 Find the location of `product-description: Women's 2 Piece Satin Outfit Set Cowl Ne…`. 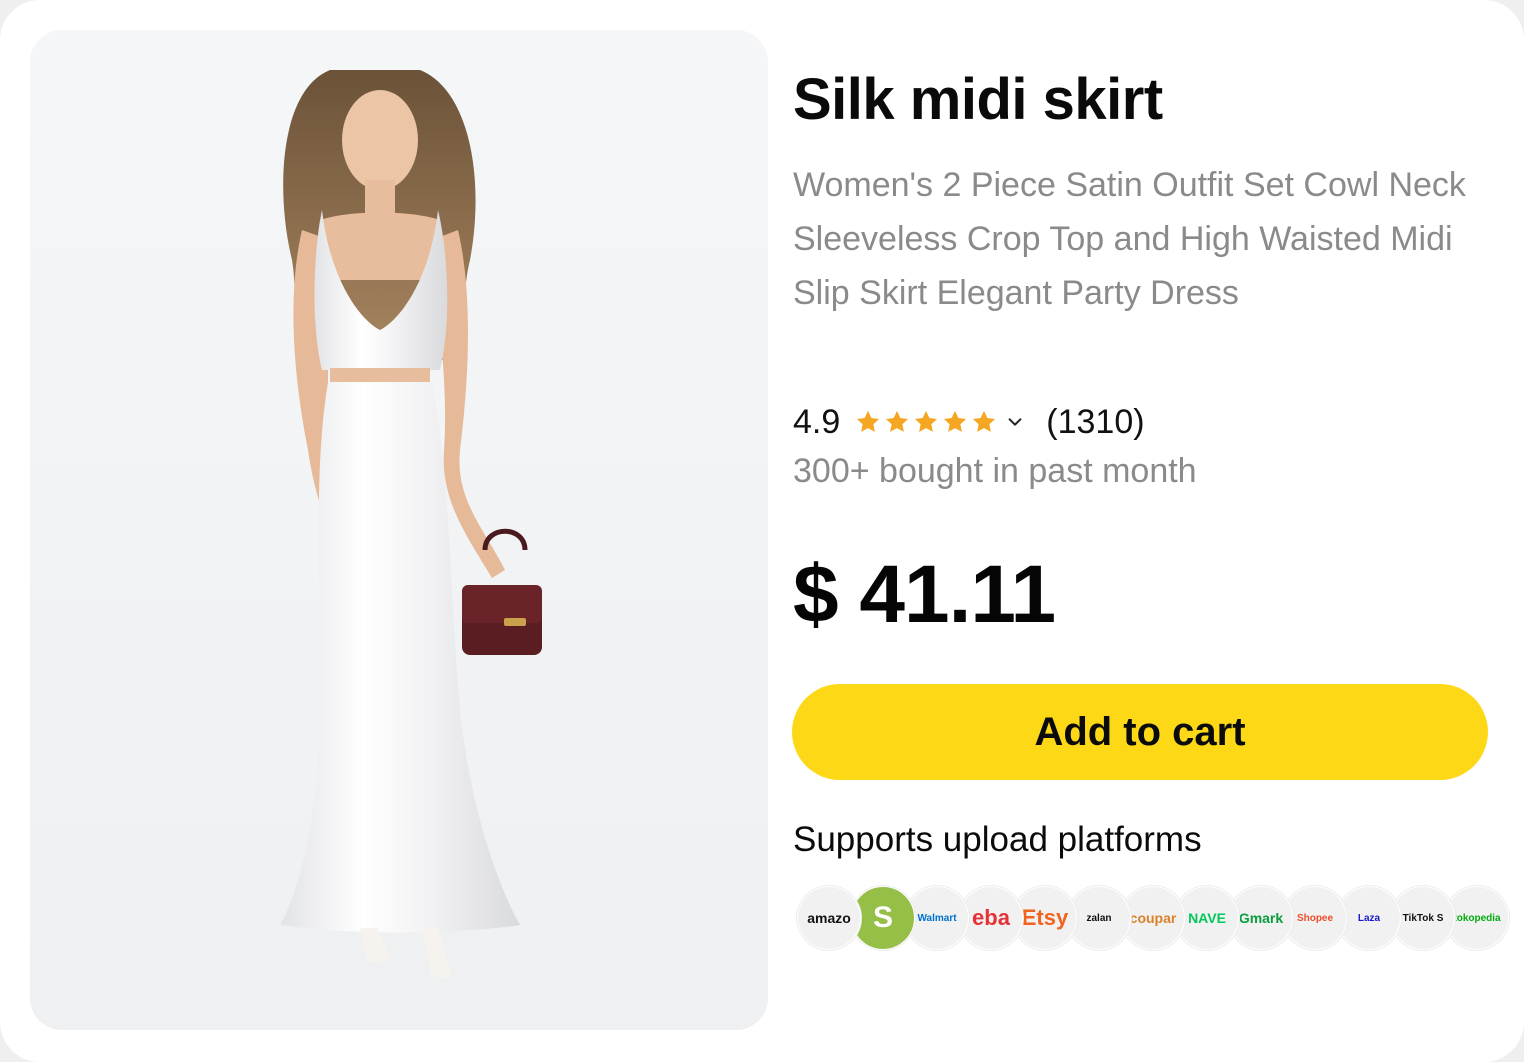

product-description: Women's 2 Piece Satin Outfit Set Cowl Ne… is located at coordinates (1129, 239).